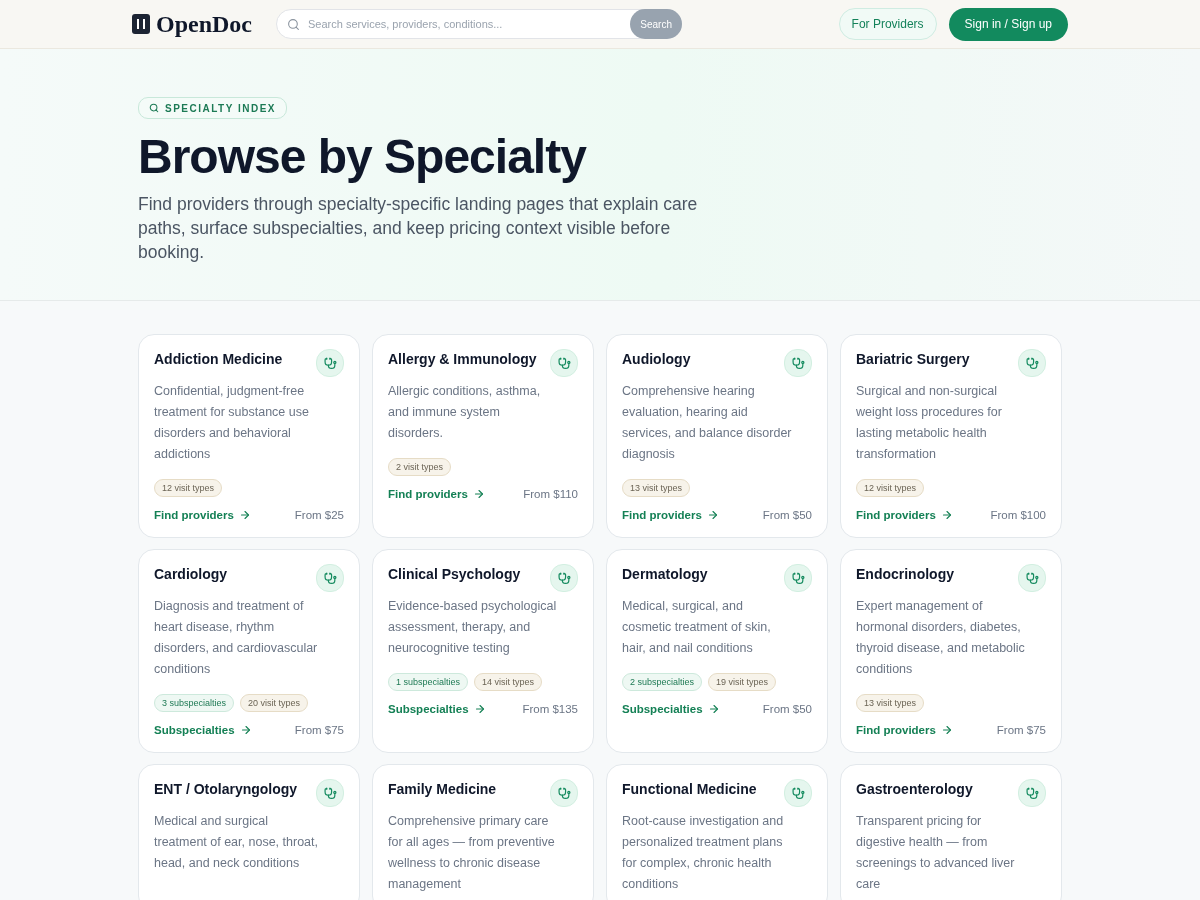 The image size is (1200, 900). I want to click on visit-count-tag: 20 visit types, so click(274, 703).